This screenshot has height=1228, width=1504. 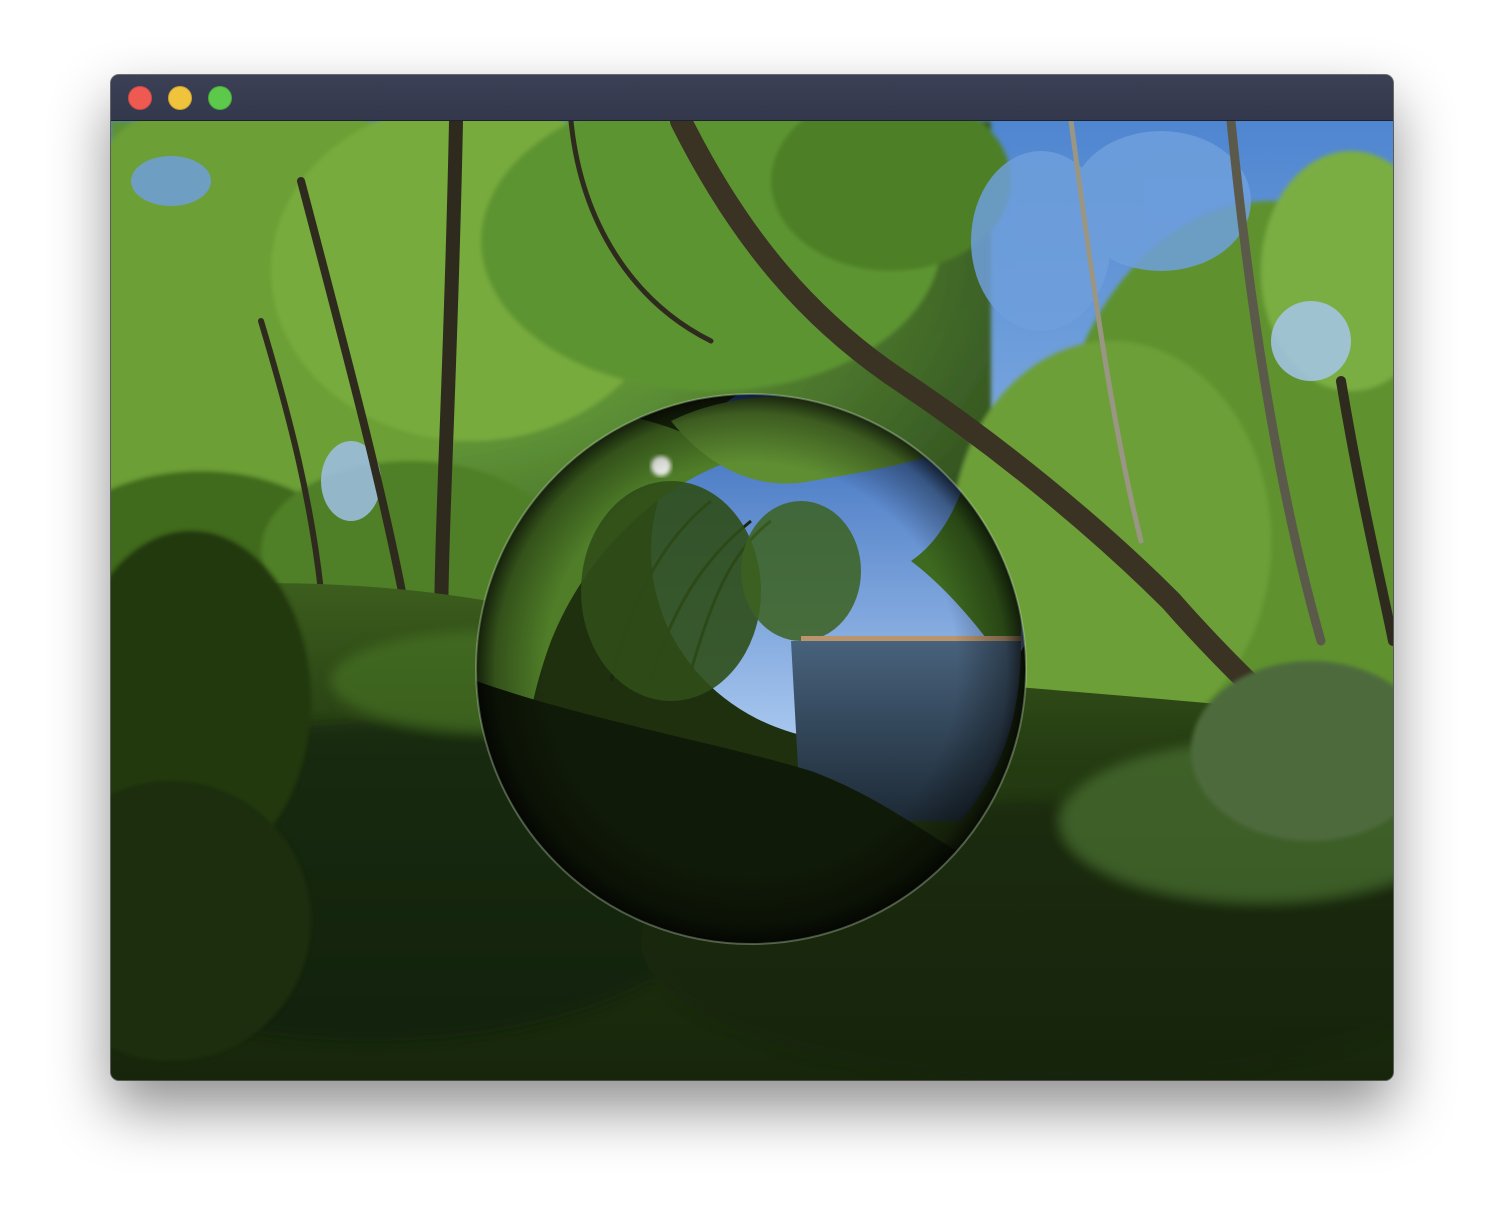 I want to click on close-button, so click(x=140, y=98).